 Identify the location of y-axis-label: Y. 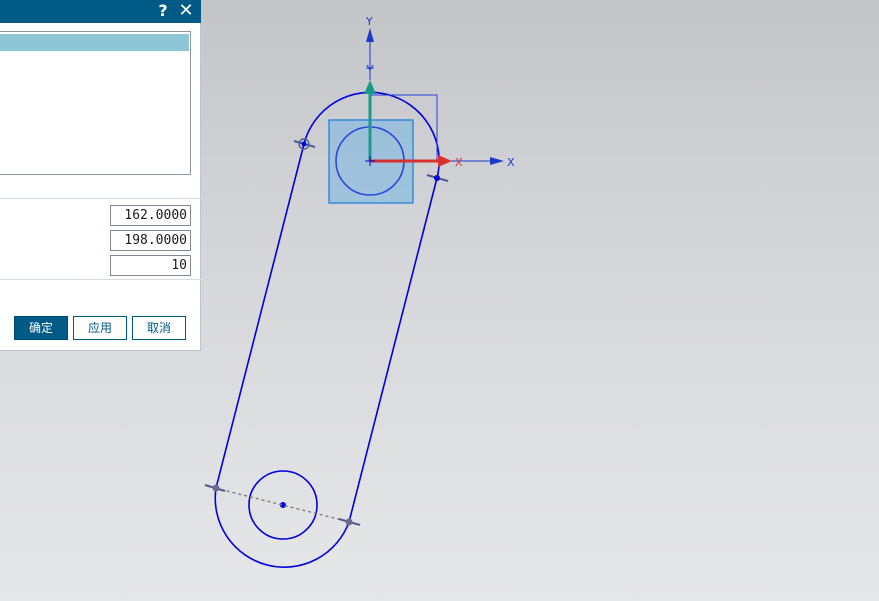
(369, 21).